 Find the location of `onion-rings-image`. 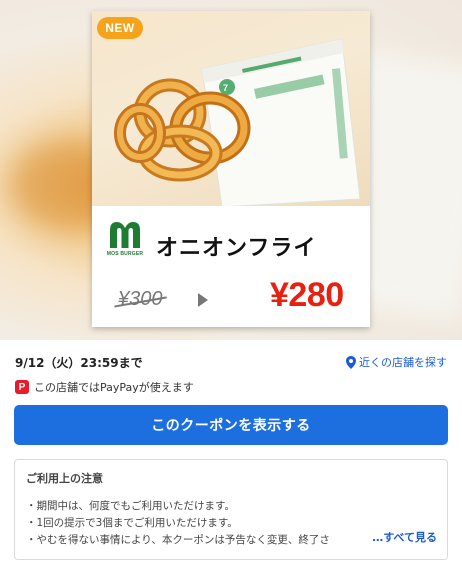

onion-rings-image is located at coordinates (182, 130).